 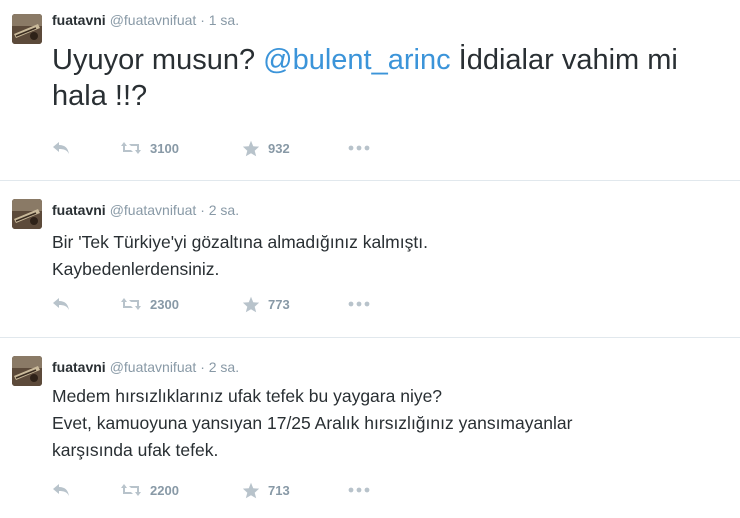 I want to click on favorite-count: 932, so click(x=279, y=148).